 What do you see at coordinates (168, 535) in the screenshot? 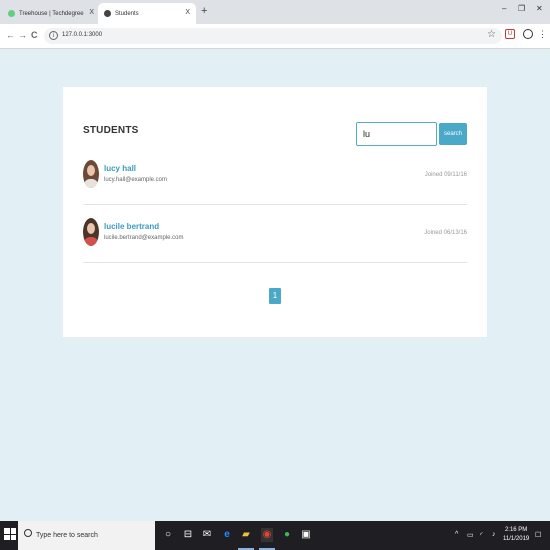
I see `cortana-icon: ○` at bounding box center [168, 535].